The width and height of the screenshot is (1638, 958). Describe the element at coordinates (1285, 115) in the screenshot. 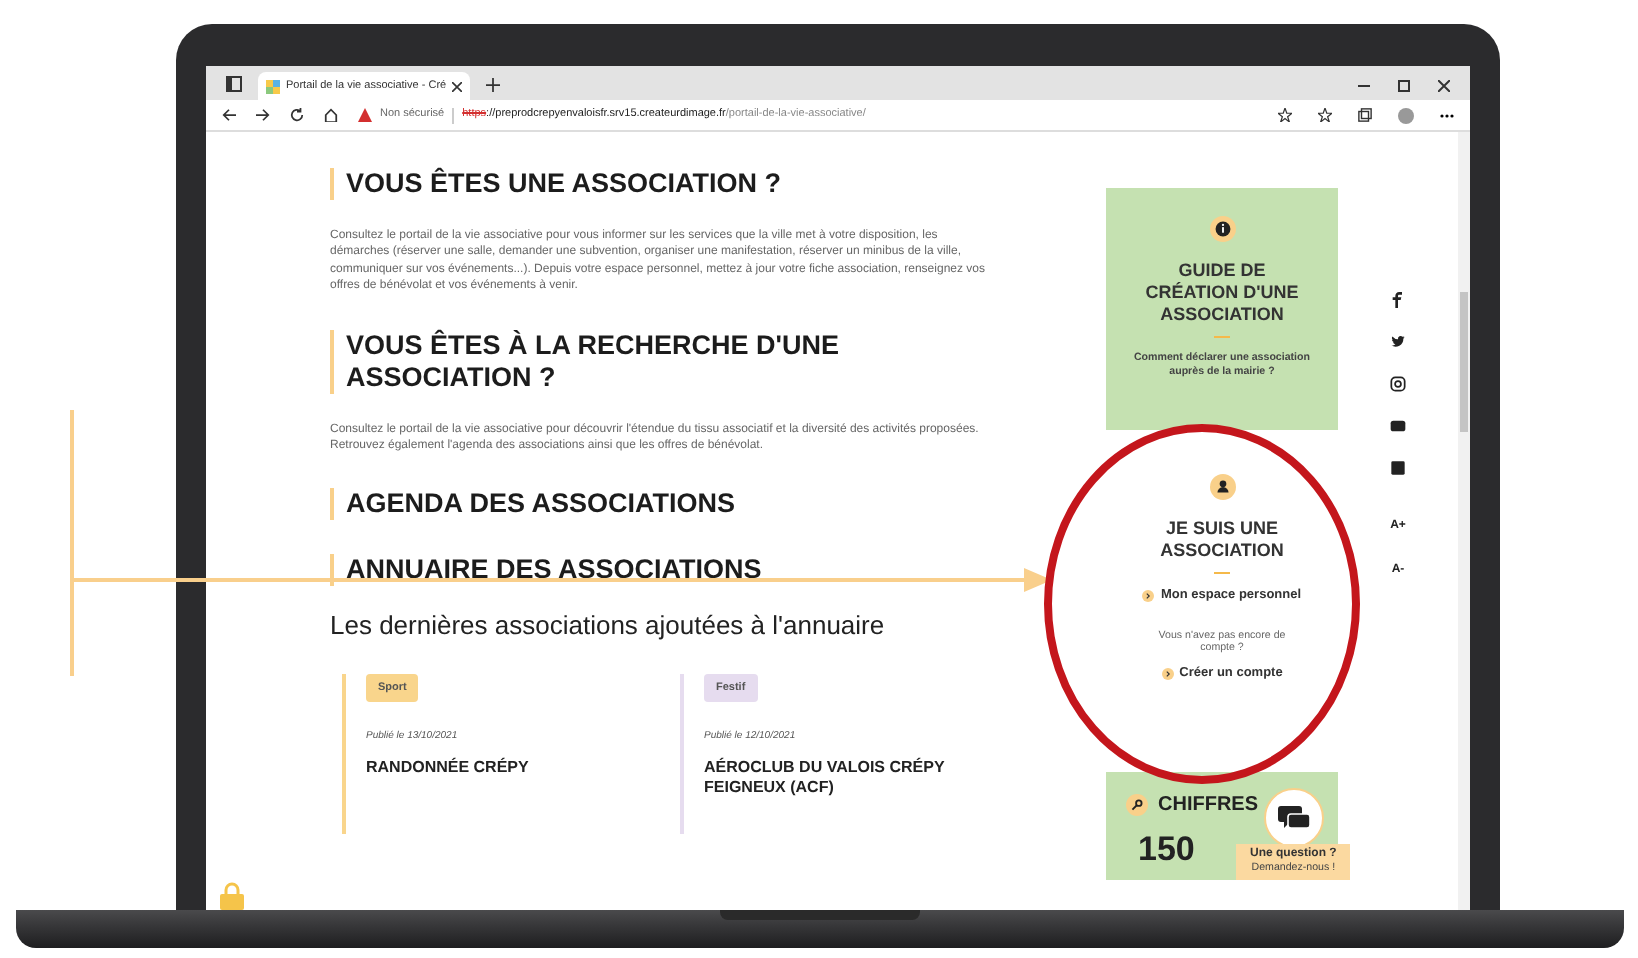

I see `star-icon` at that location.